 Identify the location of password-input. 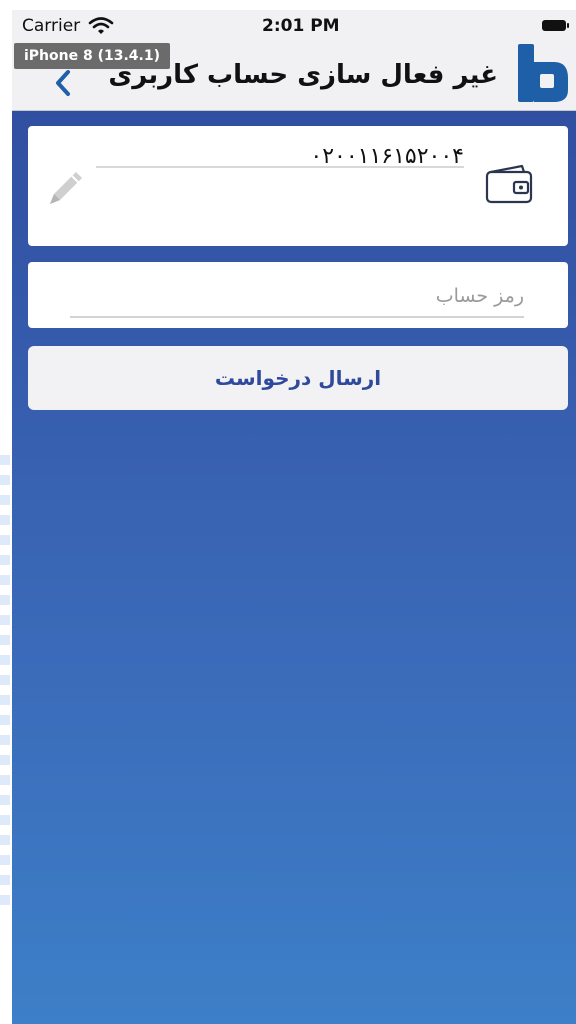
(297, 296).